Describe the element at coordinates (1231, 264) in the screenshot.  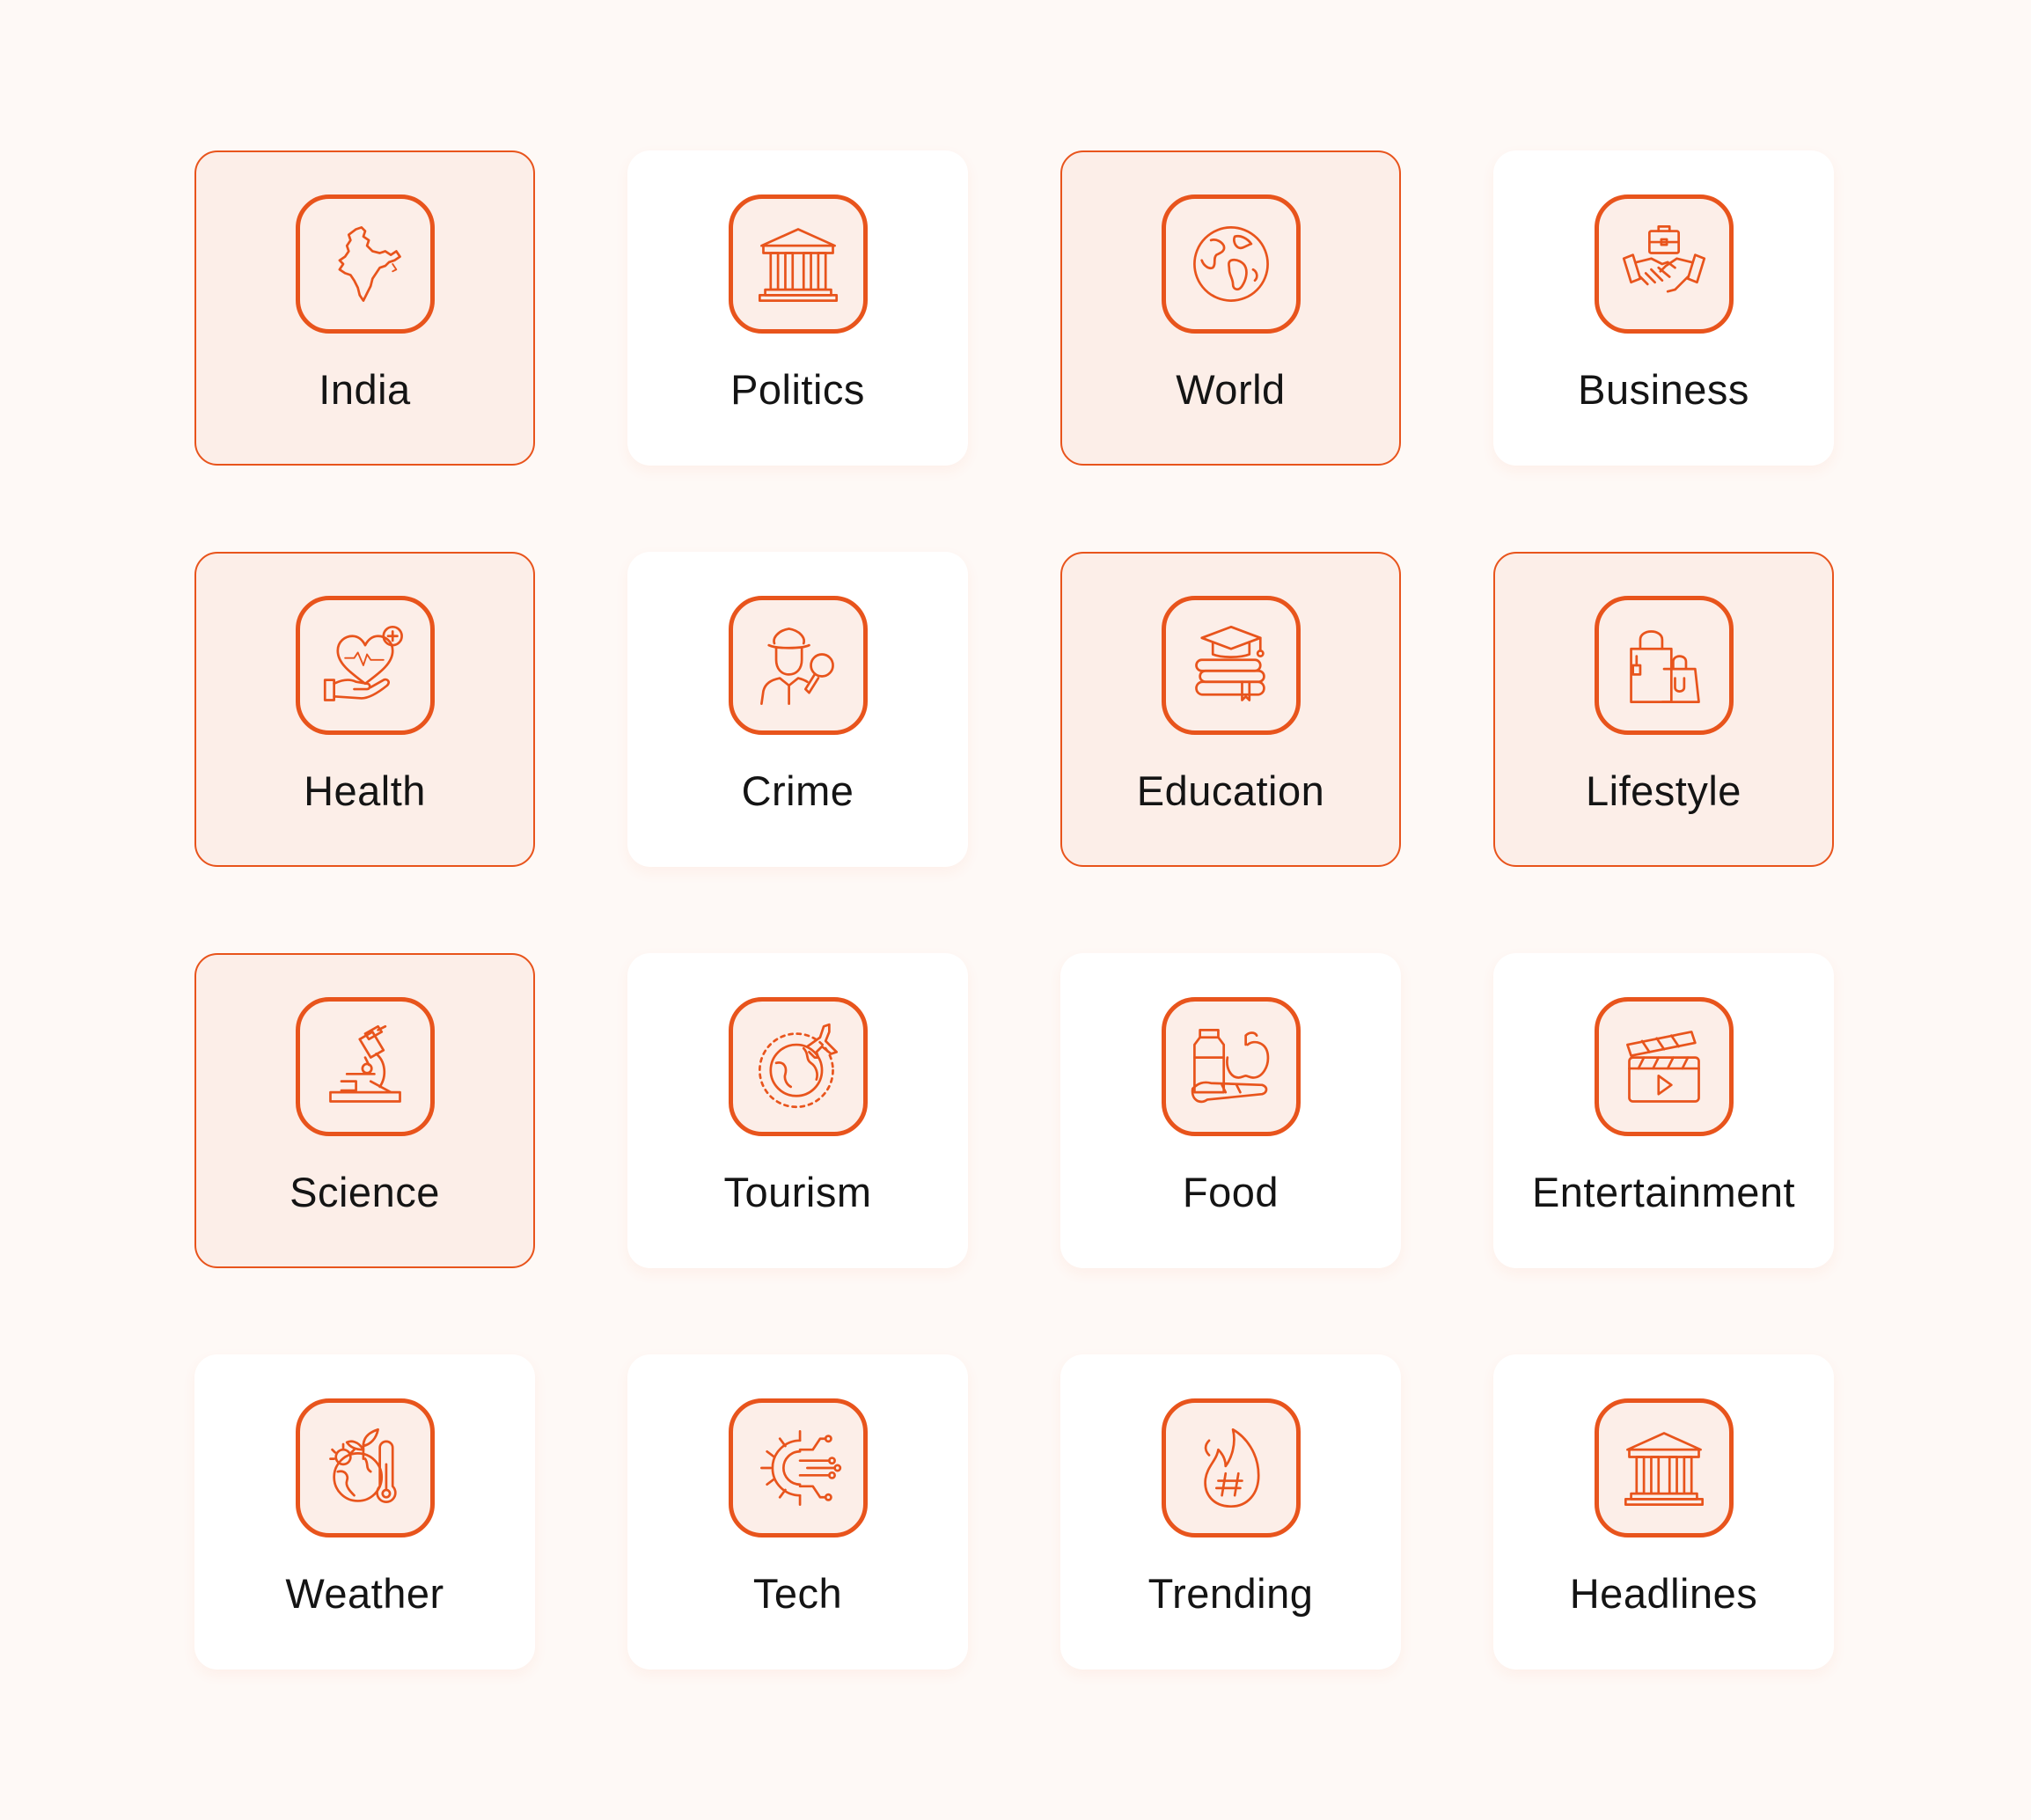
I see `globe-icon` at that location.